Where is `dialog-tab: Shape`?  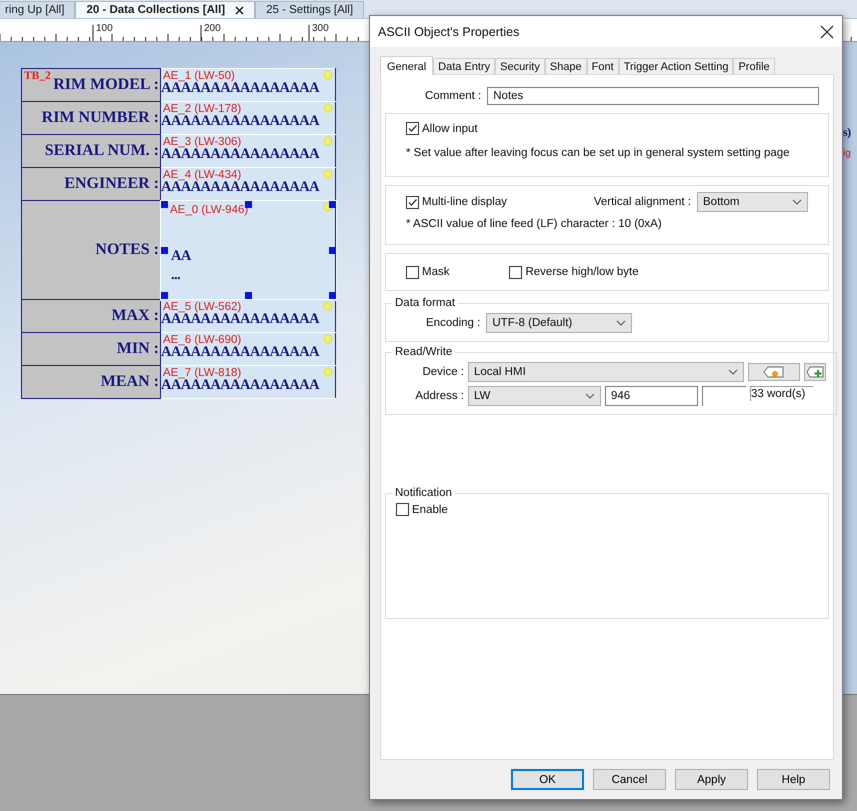
dialog-tab: Shape is located at coordinates (565, 66).